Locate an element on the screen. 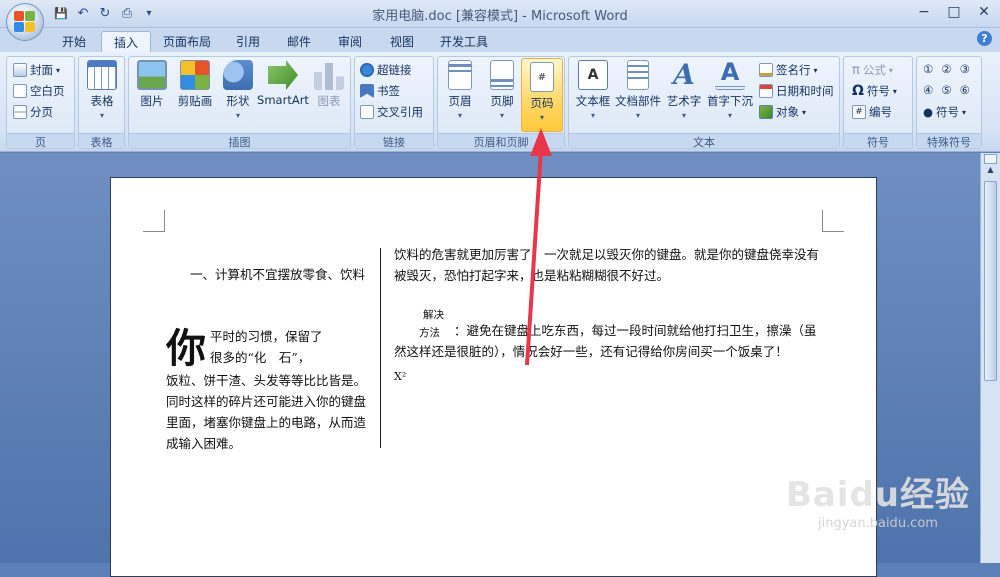 Image resolution: width=1000 pixels, height=577 pixels. group-label-tables: 表格 is located at coordinates (101, 141).